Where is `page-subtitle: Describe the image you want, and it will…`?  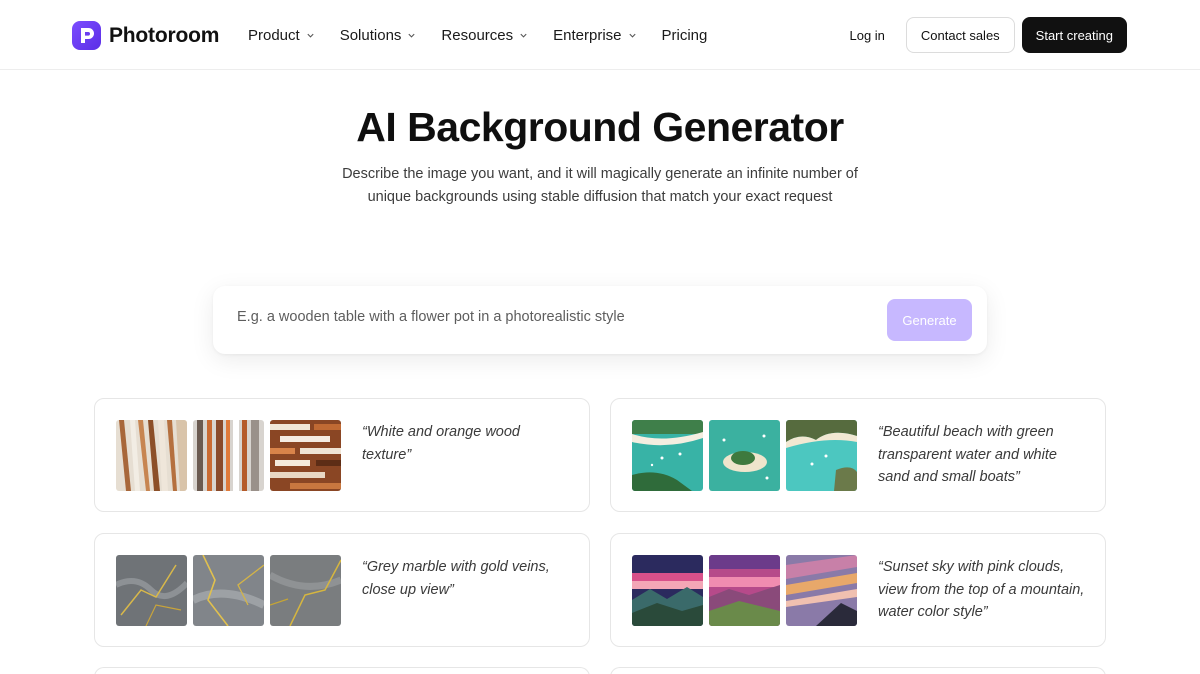 page-subtitle: Describe the image you want, and it will… is located at coordinates (600, 185).